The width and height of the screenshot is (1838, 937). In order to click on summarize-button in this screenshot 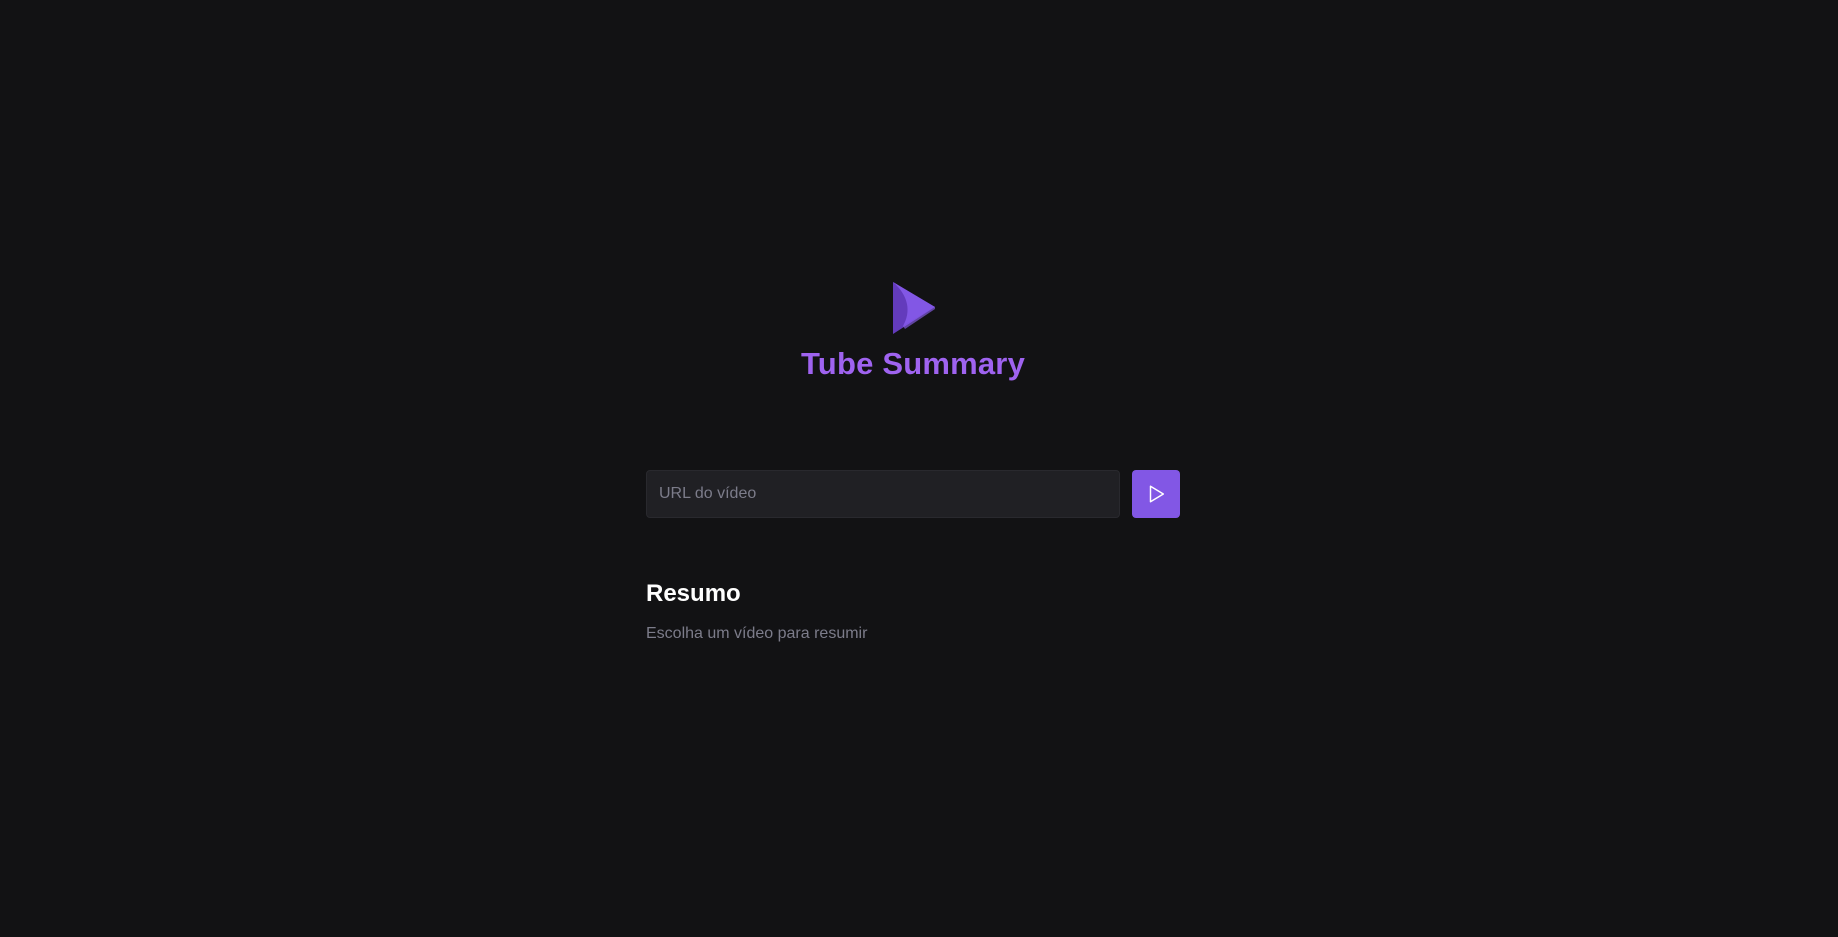, I will do `click(1156, 494)`.